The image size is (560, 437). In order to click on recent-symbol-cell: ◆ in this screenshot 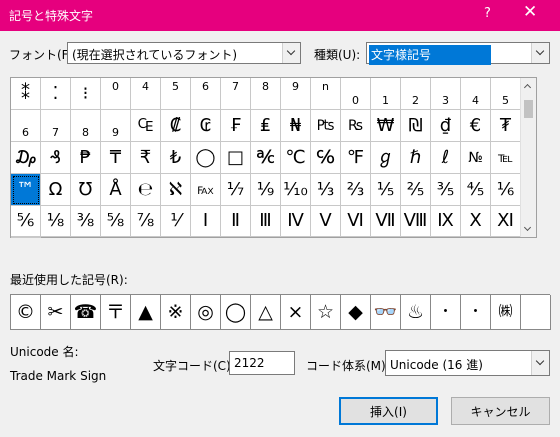, I will do `click(356, 312)`.